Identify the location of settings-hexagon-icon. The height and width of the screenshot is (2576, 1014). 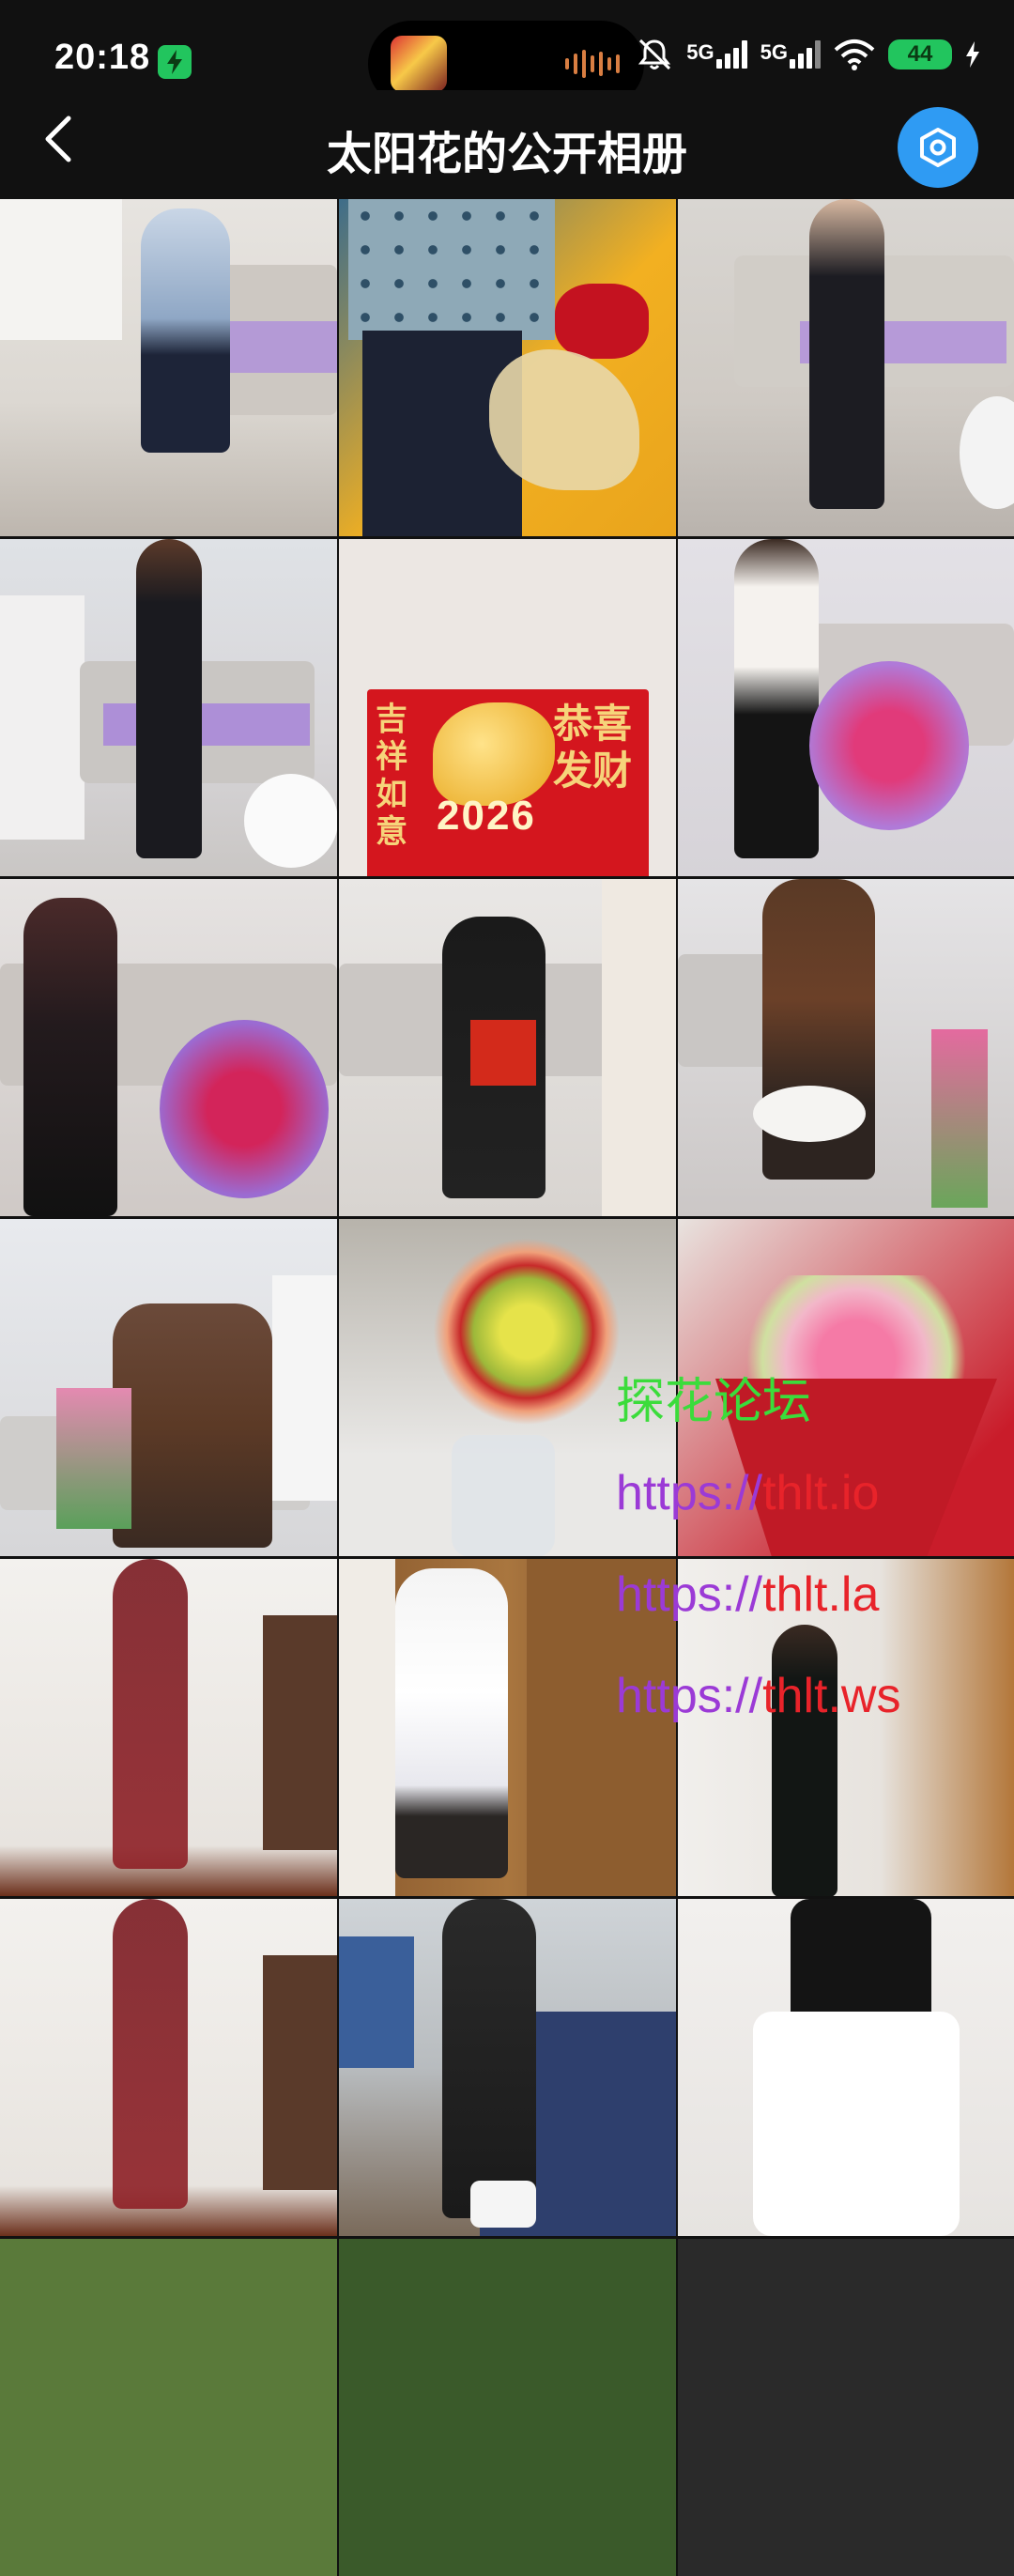
(938, 147).